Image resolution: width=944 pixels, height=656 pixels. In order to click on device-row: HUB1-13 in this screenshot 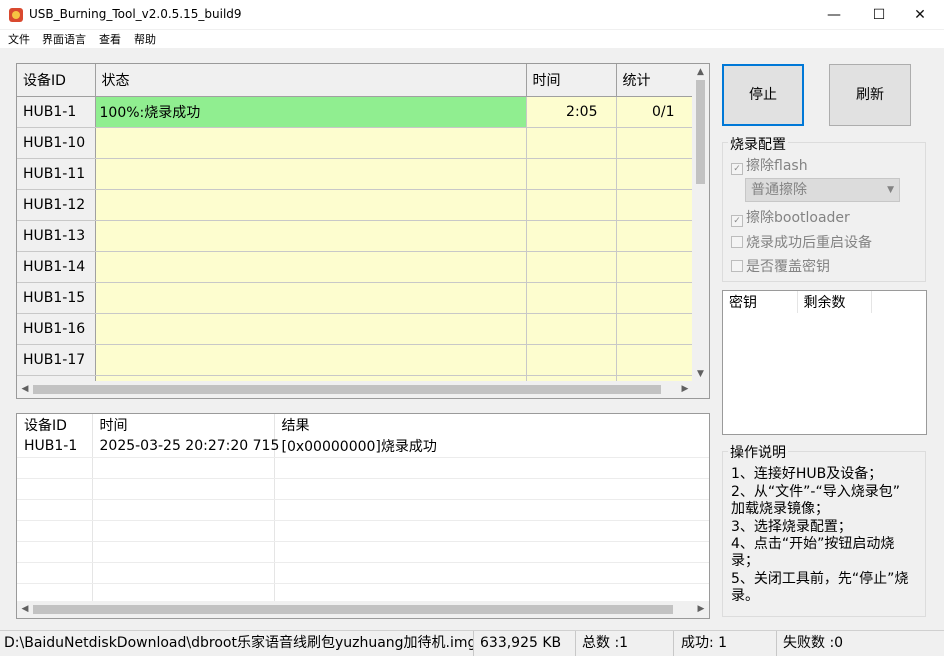, I will do `click(355, 236)`.